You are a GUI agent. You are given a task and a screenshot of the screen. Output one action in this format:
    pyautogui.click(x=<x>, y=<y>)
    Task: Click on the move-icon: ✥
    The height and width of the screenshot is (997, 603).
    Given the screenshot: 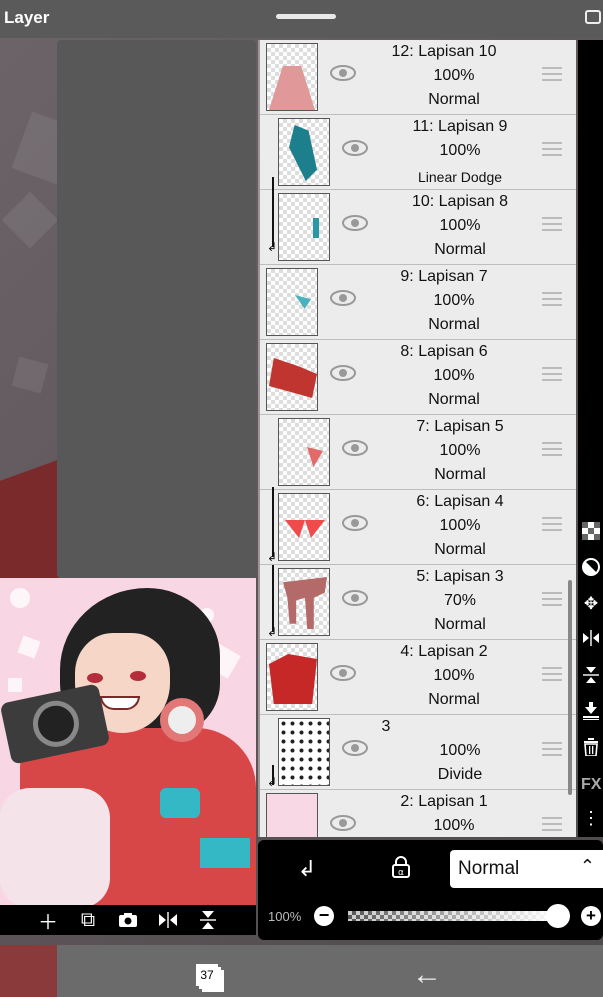 What is the action you would take?
    pyautogui.click(x=591, y=604)
    